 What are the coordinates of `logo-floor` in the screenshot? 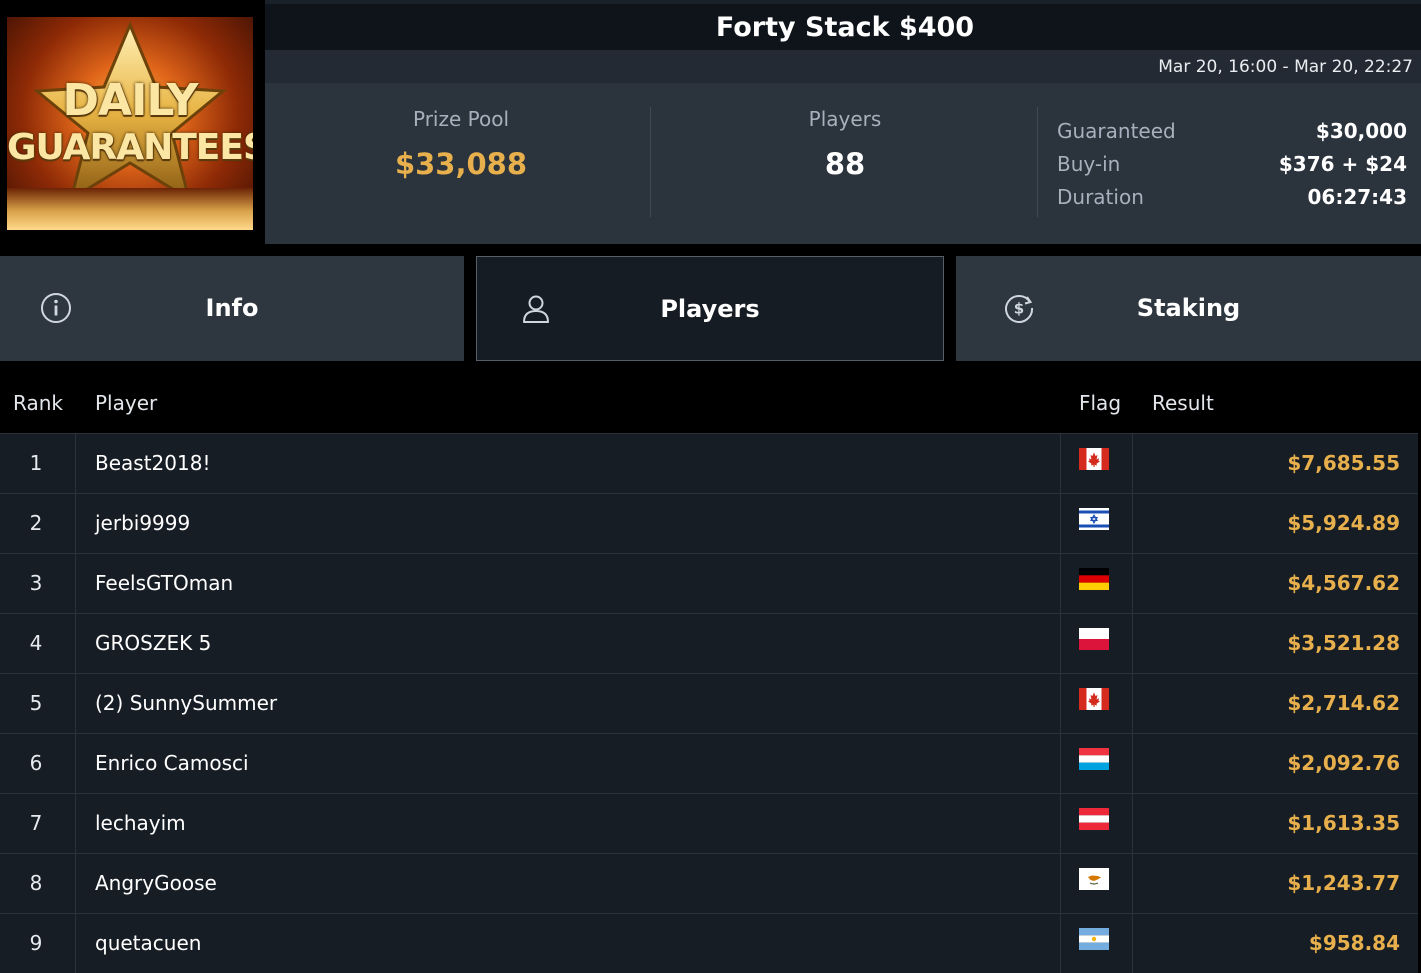 It's located at (130, 209).